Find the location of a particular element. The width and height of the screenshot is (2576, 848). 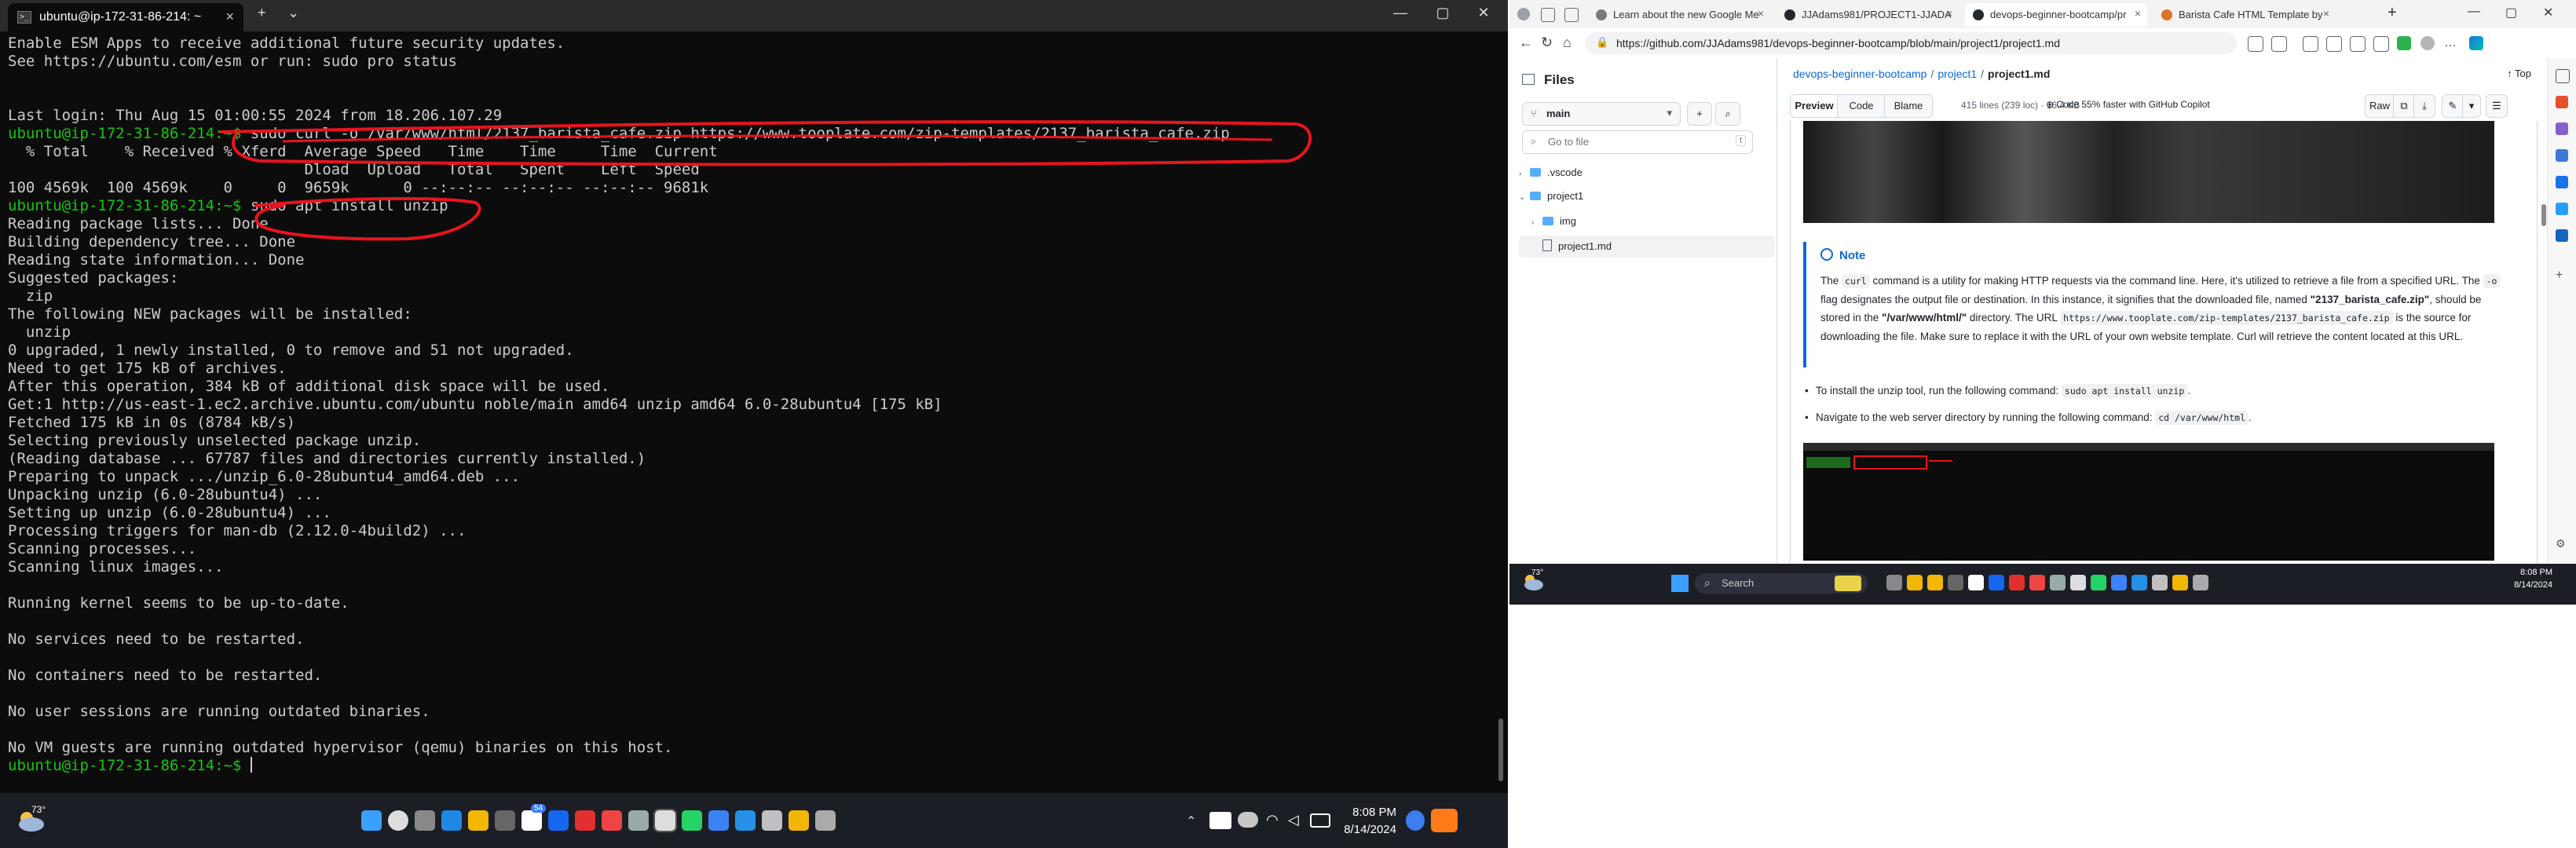

tab-actions-icon is located at coordinates (1571, 15).